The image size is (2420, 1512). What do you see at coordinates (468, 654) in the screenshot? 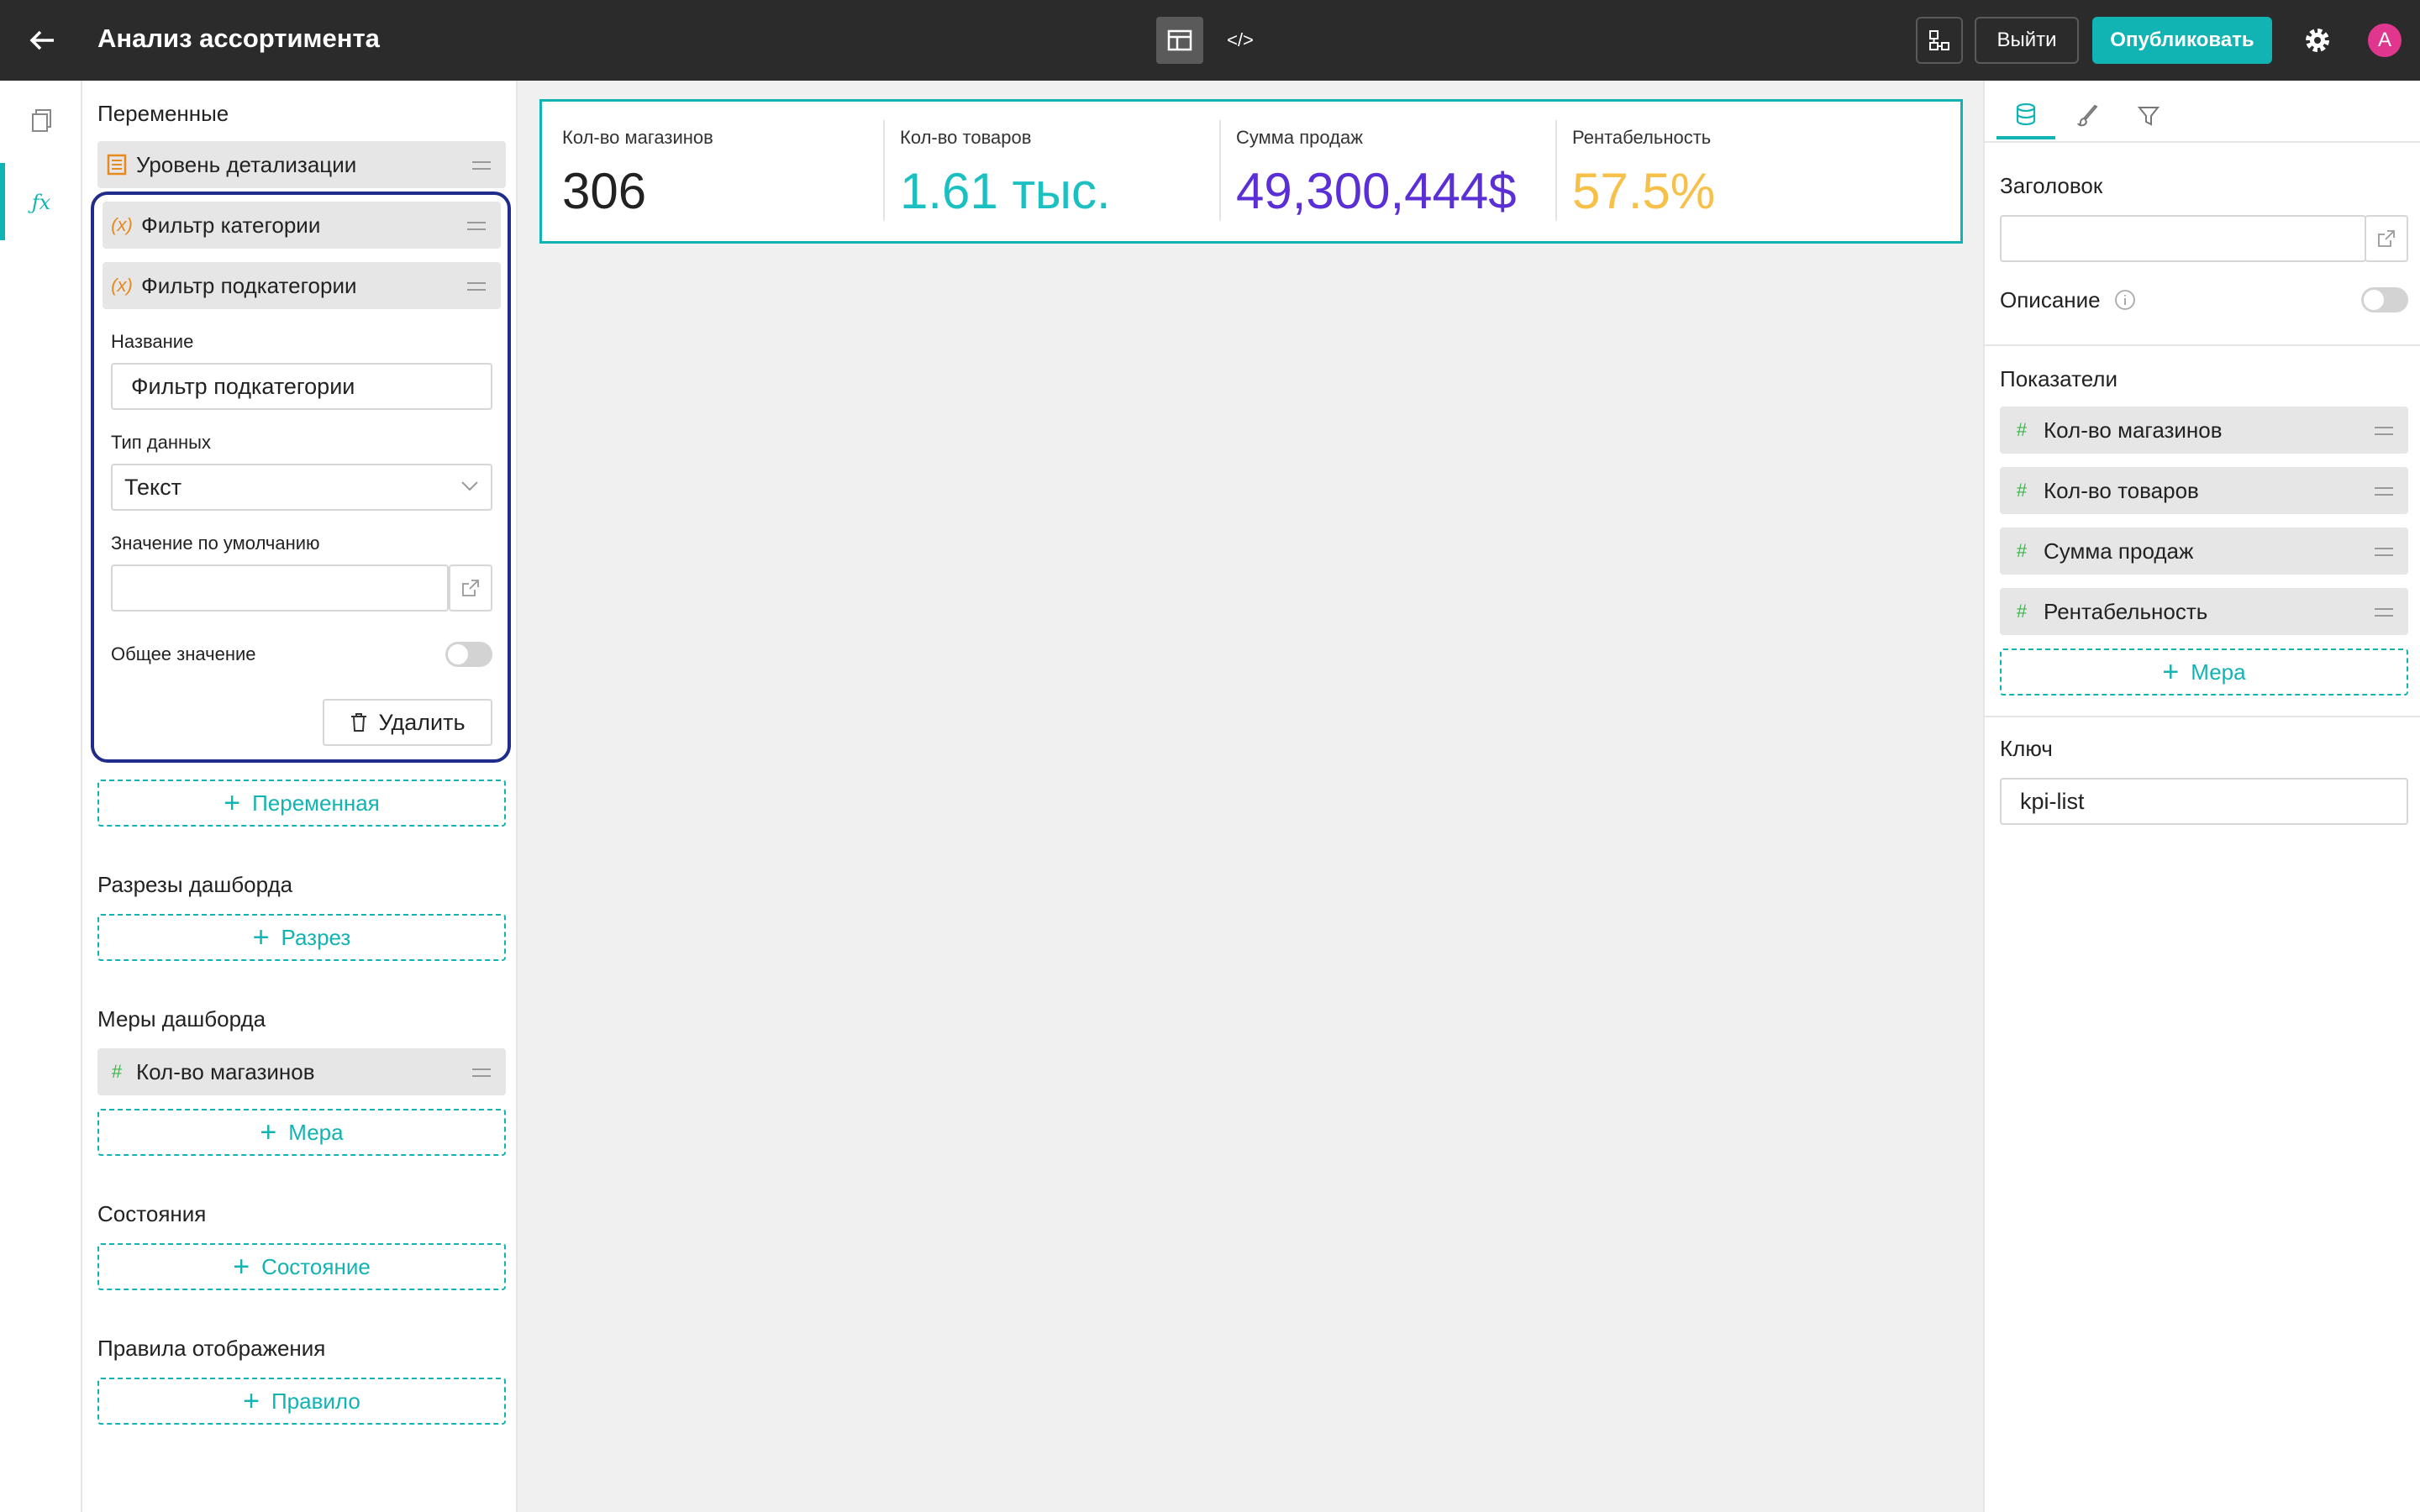
I see `shared-value-toggle` at bounding box center [468, 654].